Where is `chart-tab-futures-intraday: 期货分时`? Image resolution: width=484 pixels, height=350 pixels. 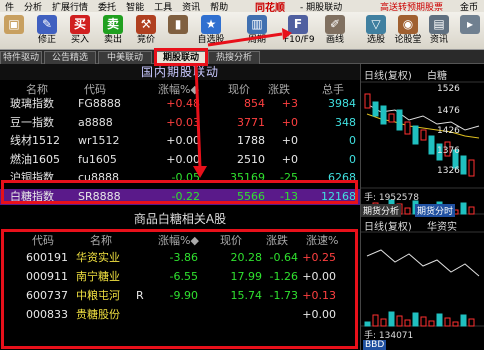
chart-tab-futures-intraday: 期货分时 is located at coordinates (435, 210).